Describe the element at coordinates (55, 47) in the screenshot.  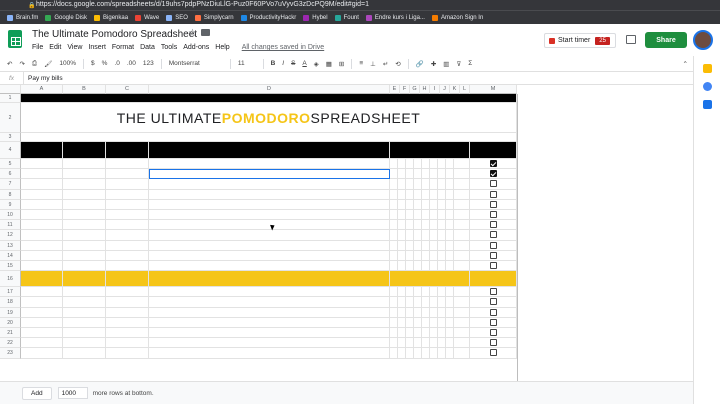
I see `menu-edit: Edit` at that location.